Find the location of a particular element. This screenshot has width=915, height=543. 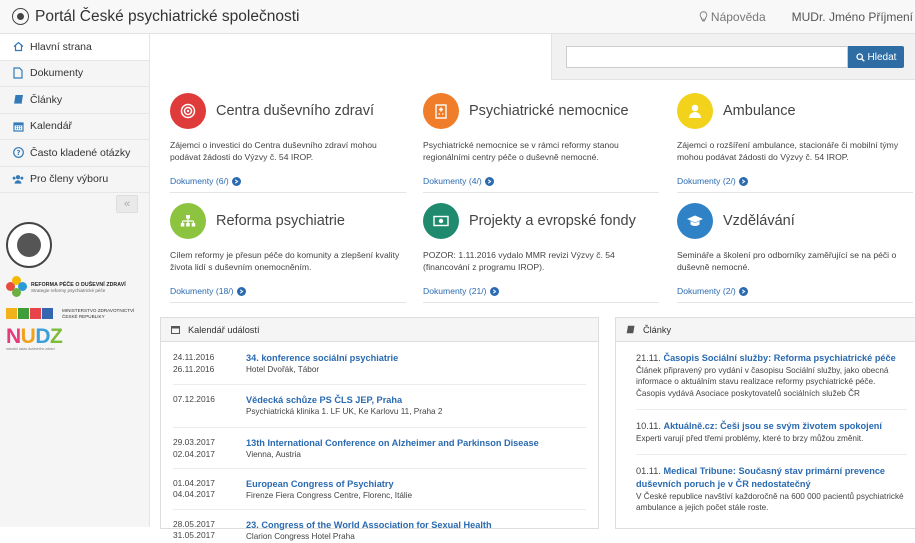

sidebar-item-faq: ? Často kladené otázky is located at coordinates (74, 153).